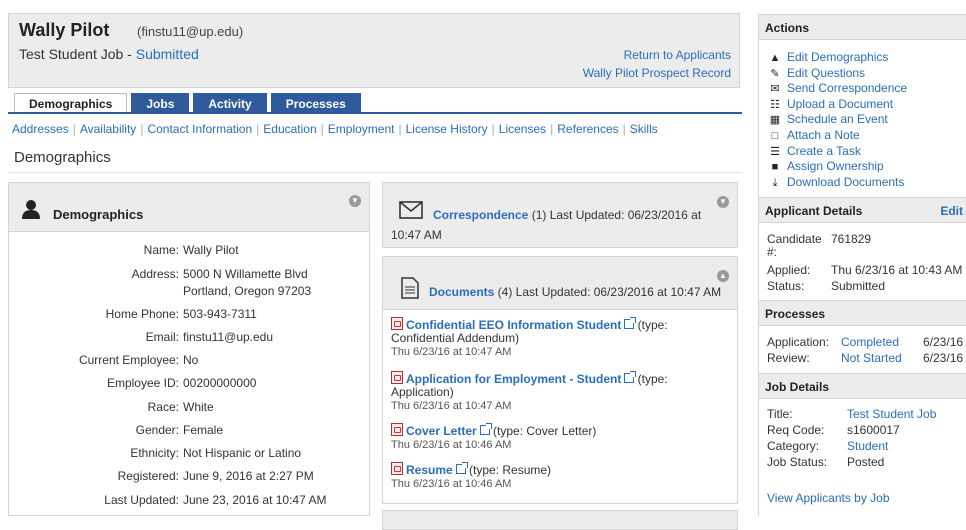 The image size is (966, 530). What do you see at coordinates (851, 239) in the screenshot?
I see `candidate-value: 761829` at bounding box center [851, 239].